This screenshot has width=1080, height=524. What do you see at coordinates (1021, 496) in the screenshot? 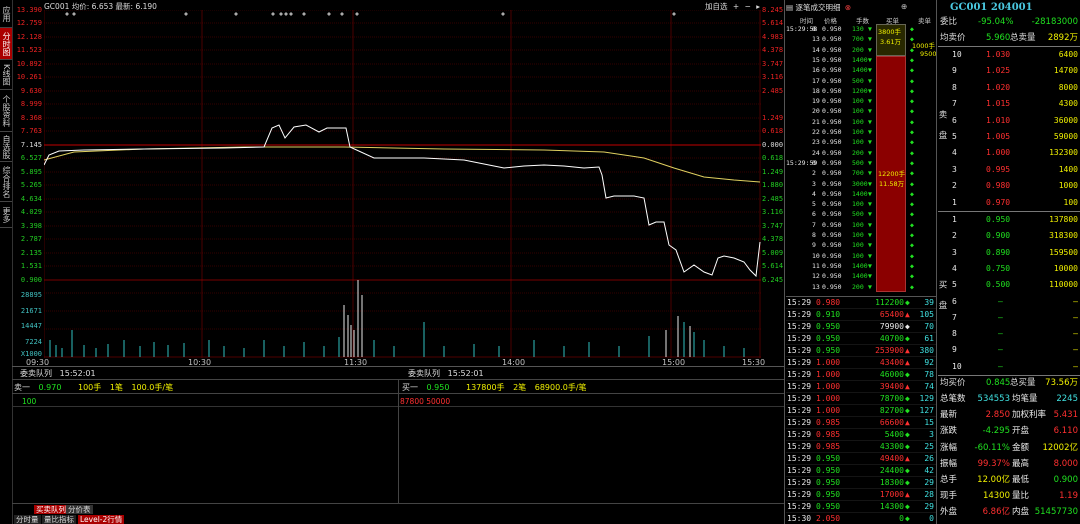
I see `stat-label: 量比` at bounding box center [1021, 496].